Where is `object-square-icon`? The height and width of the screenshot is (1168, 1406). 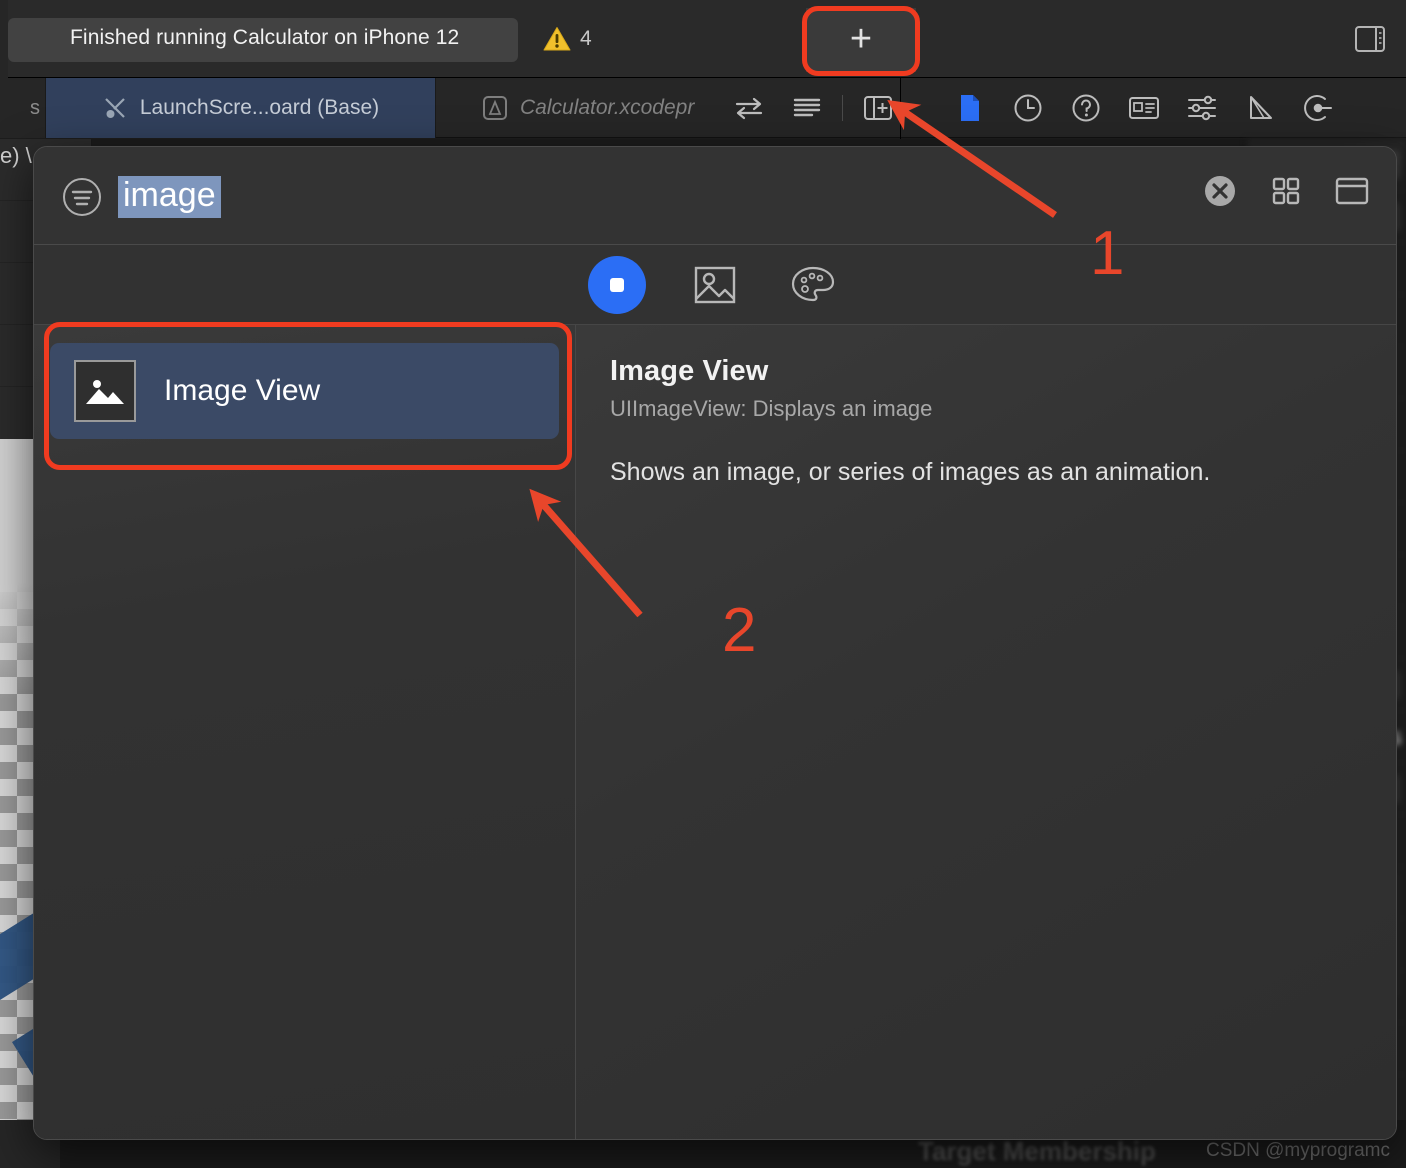
object-square-icon is located at coordinates (617, 284).